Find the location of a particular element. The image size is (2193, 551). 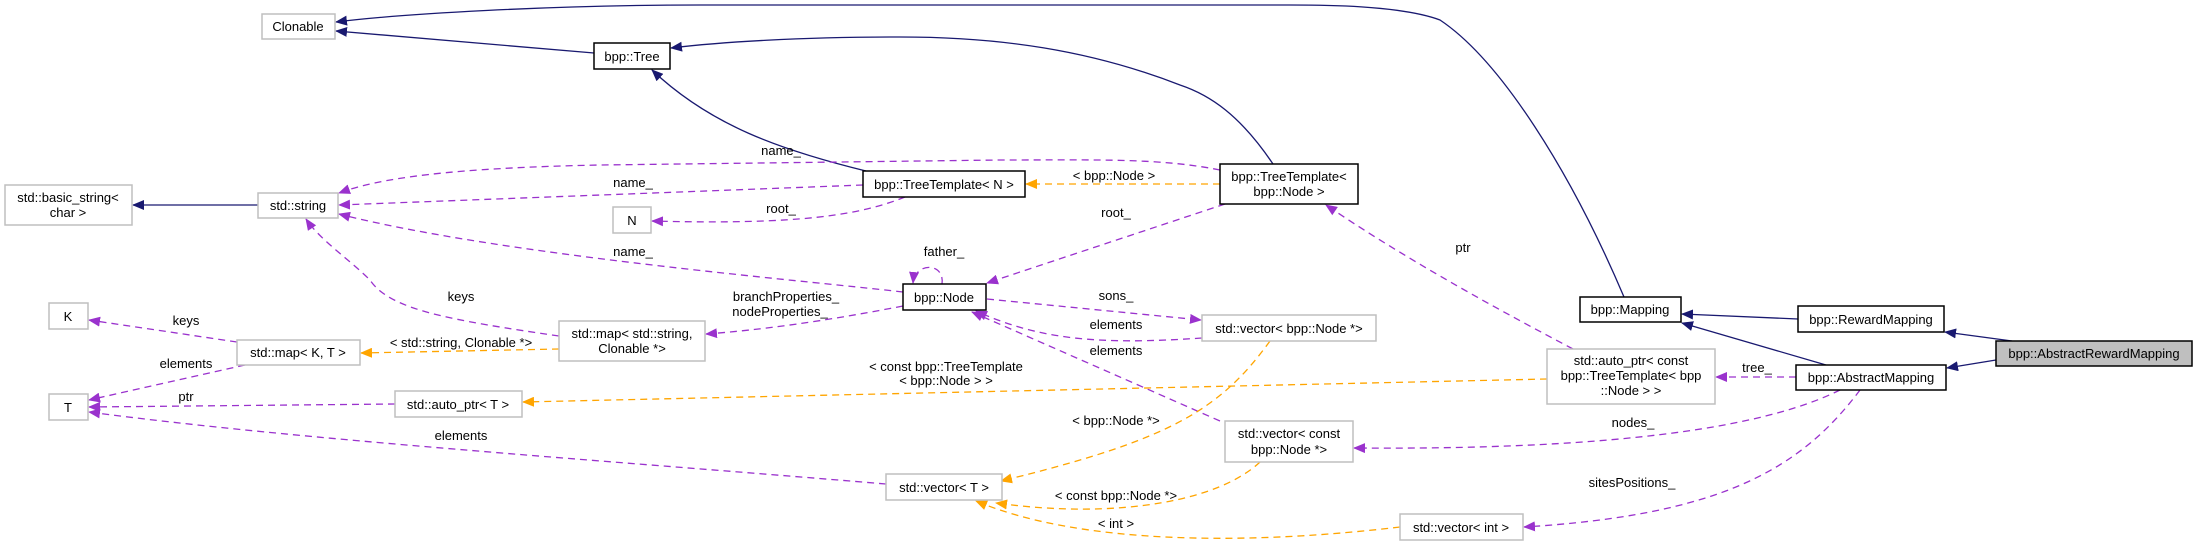

node-label: std::string is located at coordinates (298, 205).